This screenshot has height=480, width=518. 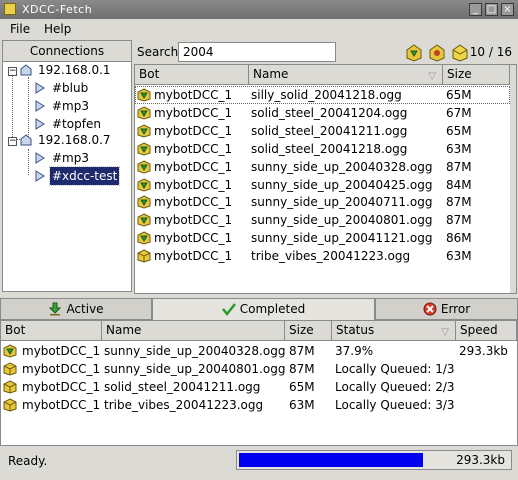 I want to click on column-header-name: Name ▽, so click(x=346, y=75).